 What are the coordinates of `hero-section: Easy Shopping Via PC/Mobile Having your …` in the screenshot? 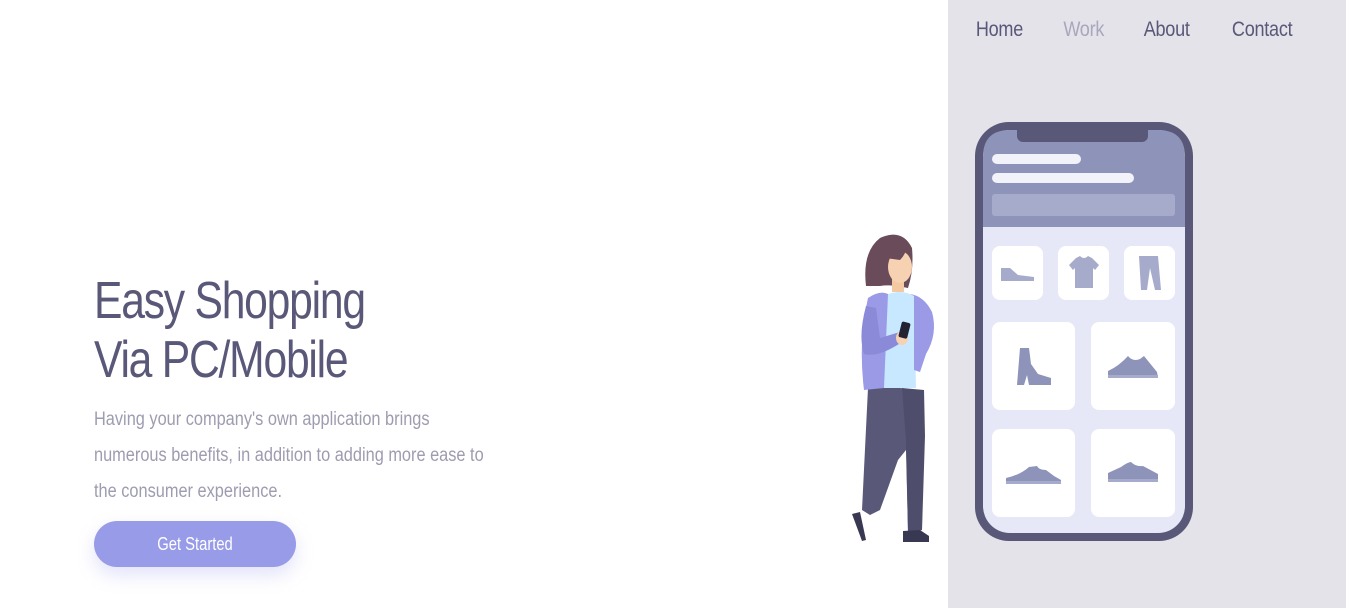 It's located at (304, 391).